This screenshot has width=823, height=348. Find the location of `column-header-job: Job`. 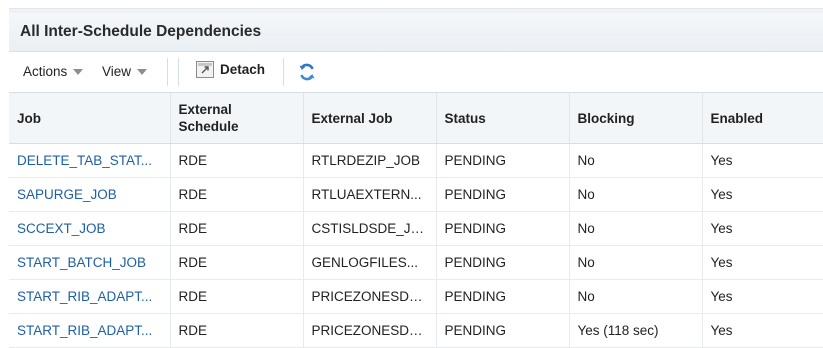

column-header-job: Job is located at coordinates (90, 118).